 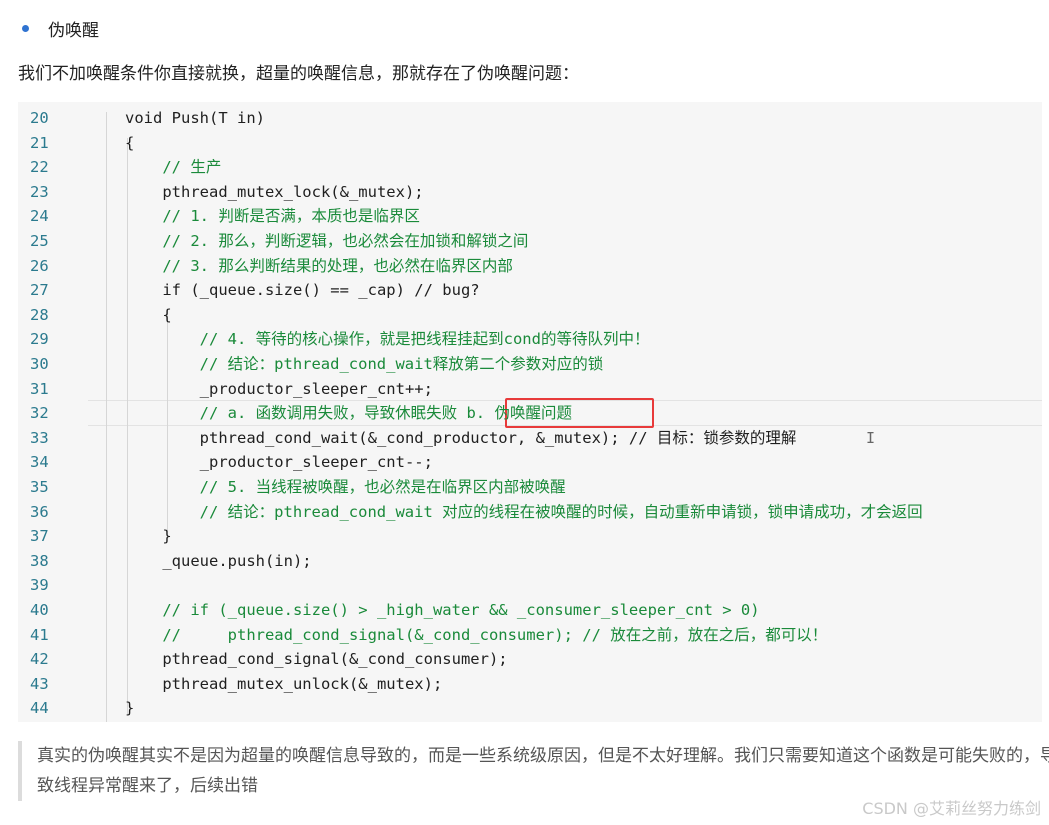 I want to click on line-number: 34, so click(x=39, y=462).